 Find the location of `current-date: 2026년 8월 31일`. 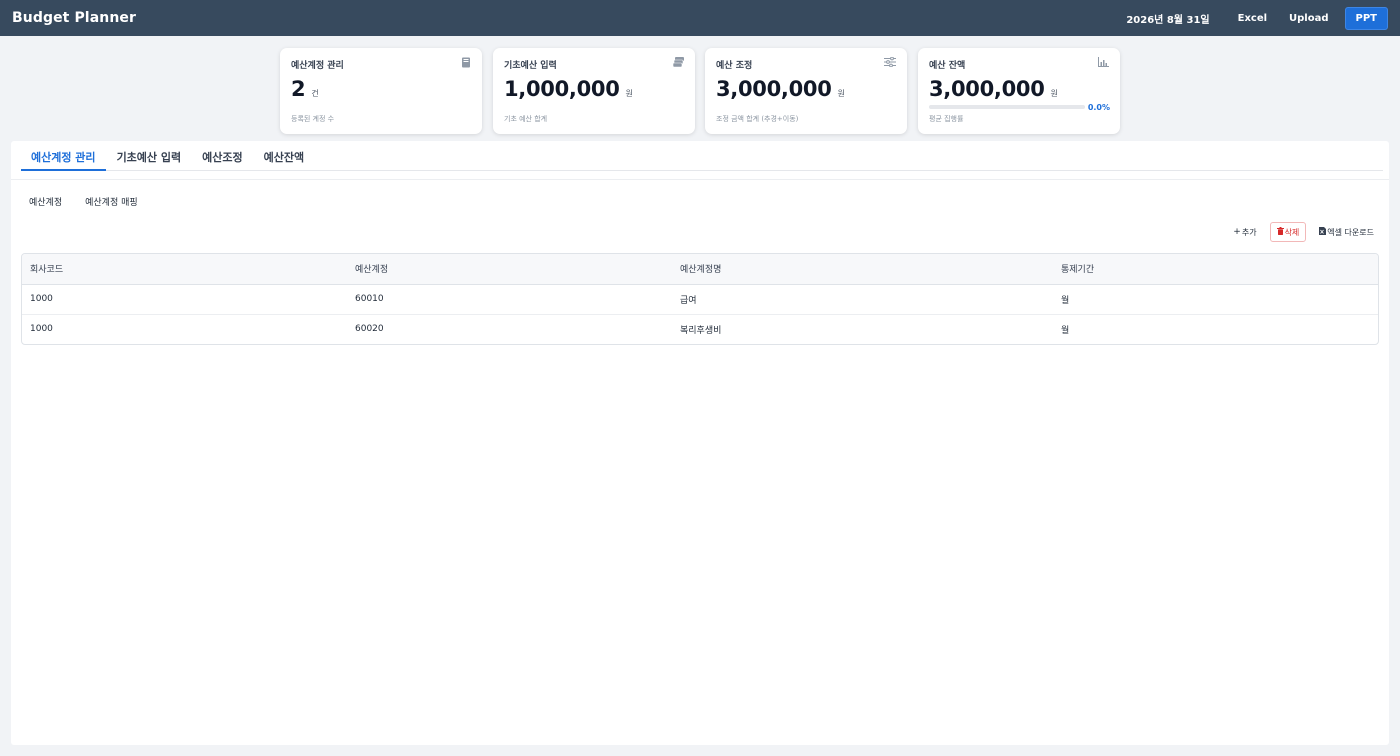

current-date: 2026년 8월 31일 is located at coordinates (1168, 20).